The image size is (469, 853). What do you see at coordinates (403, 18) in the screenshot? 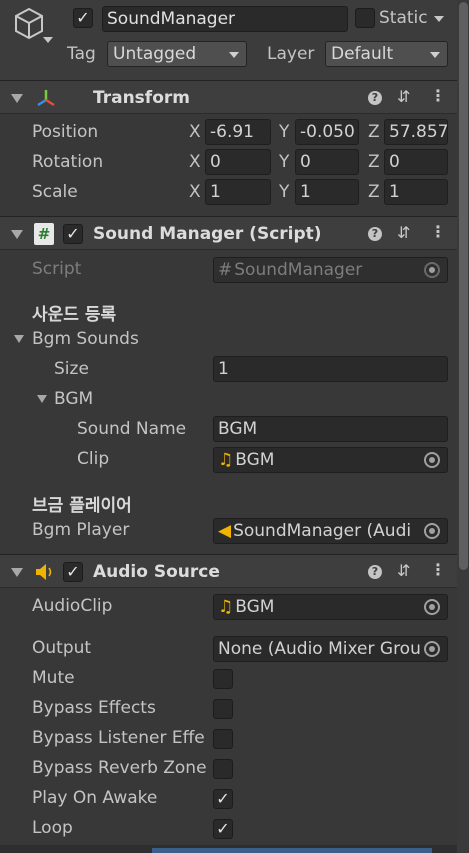
I see `static-label: Static` at bounding box center [403, 18].